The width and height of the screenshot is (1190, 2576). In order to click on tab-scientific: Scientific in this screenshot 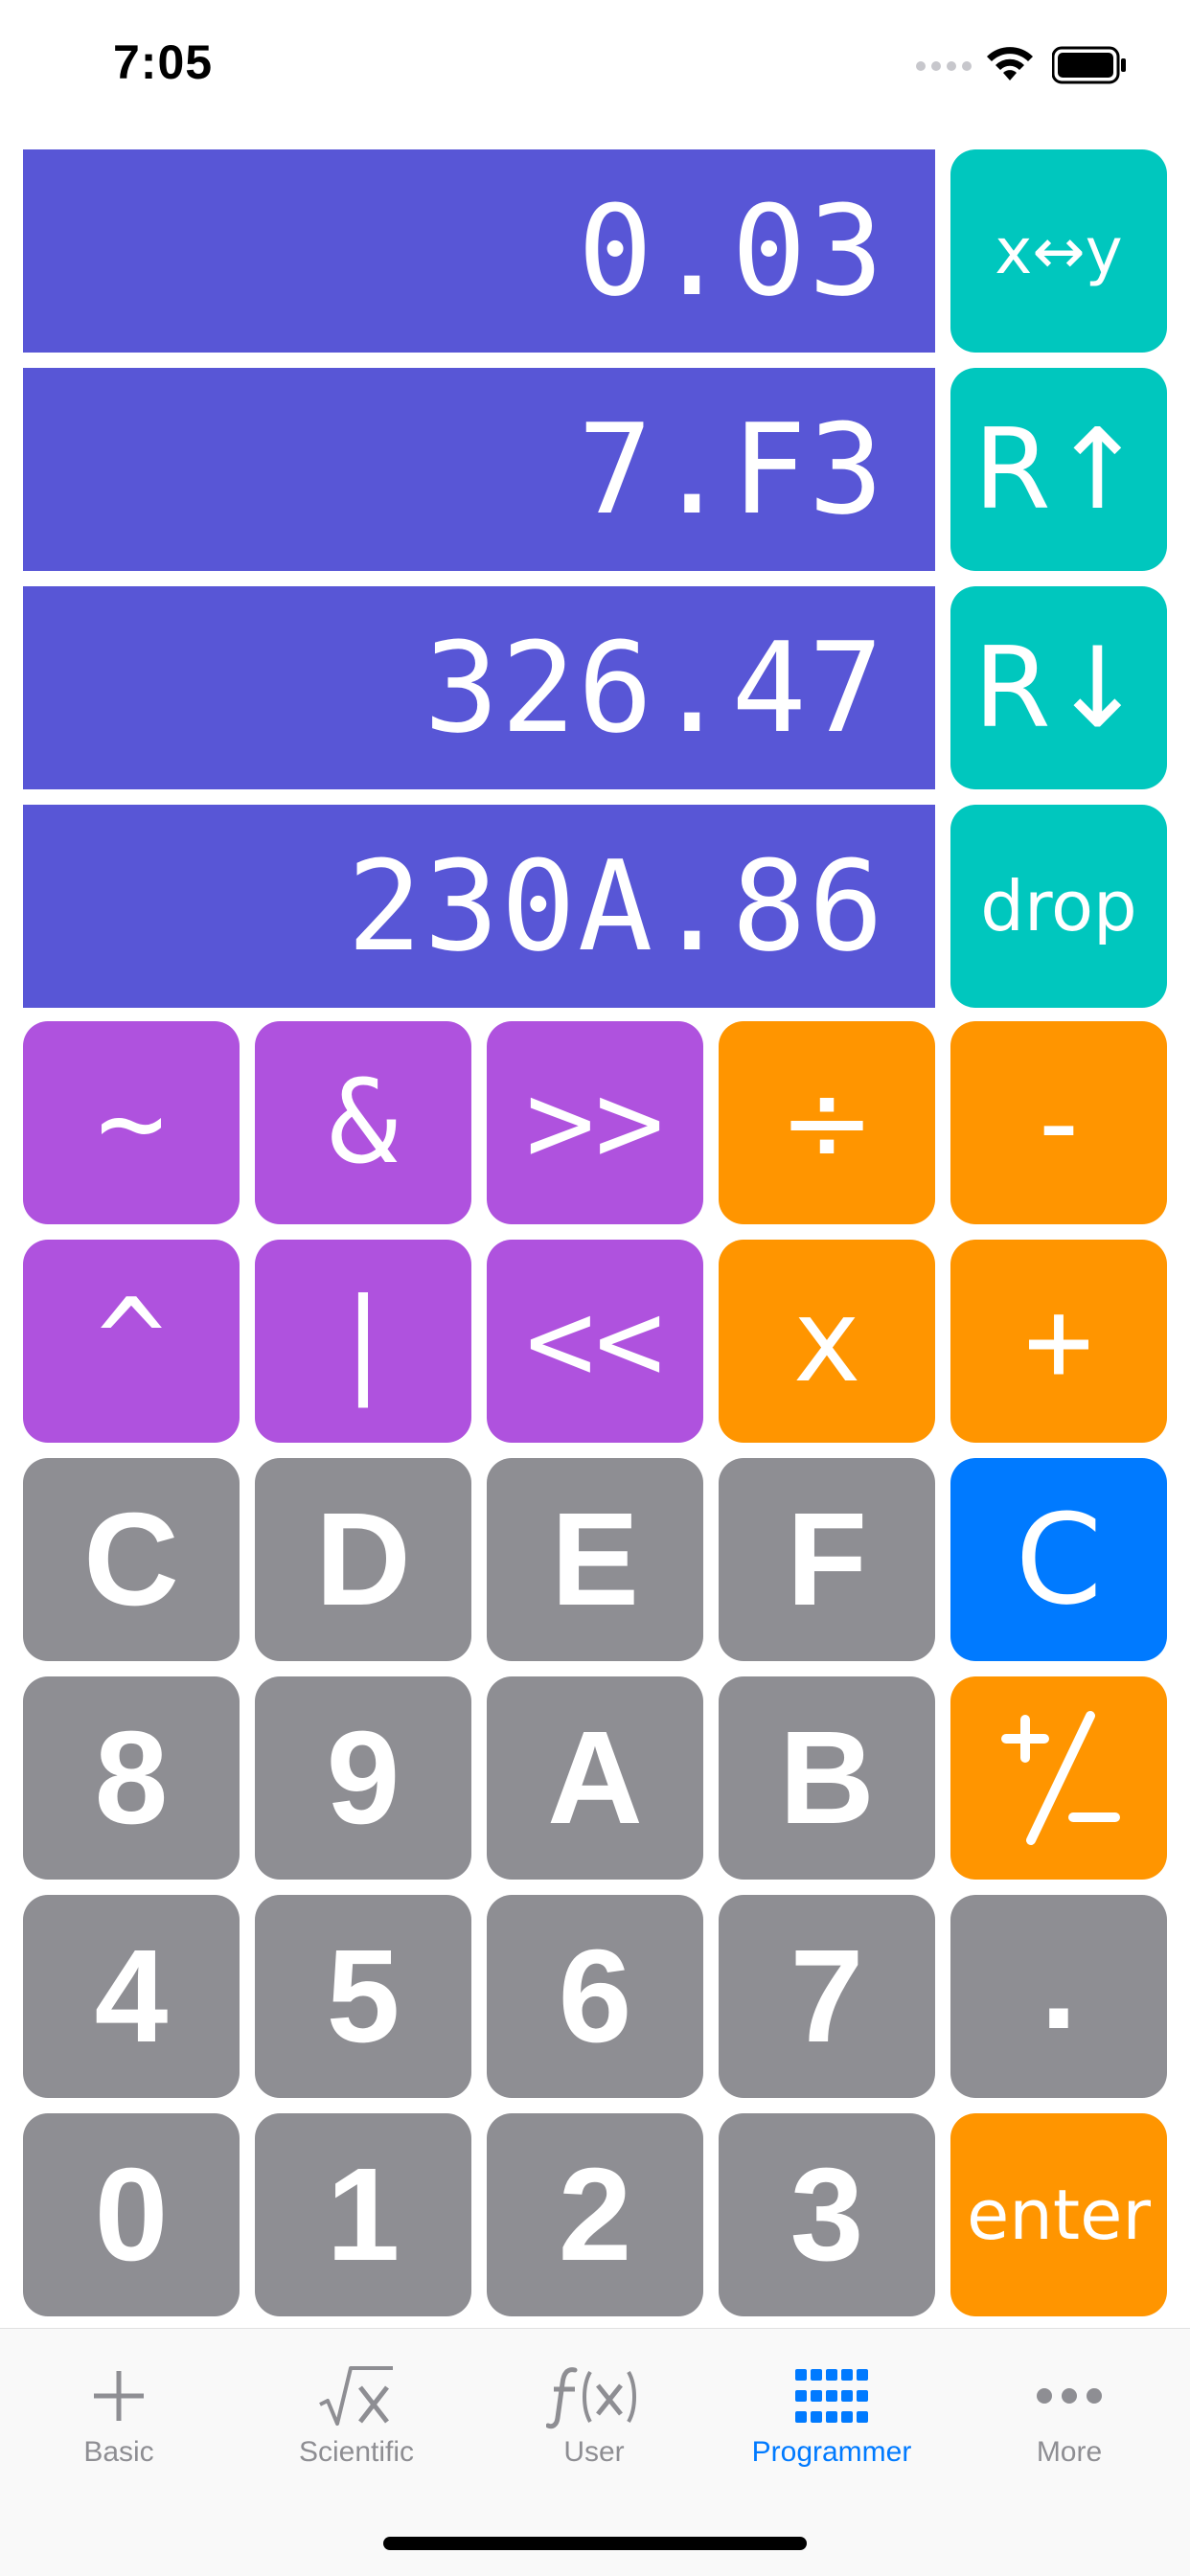, I will do `click(357, 2410)`.